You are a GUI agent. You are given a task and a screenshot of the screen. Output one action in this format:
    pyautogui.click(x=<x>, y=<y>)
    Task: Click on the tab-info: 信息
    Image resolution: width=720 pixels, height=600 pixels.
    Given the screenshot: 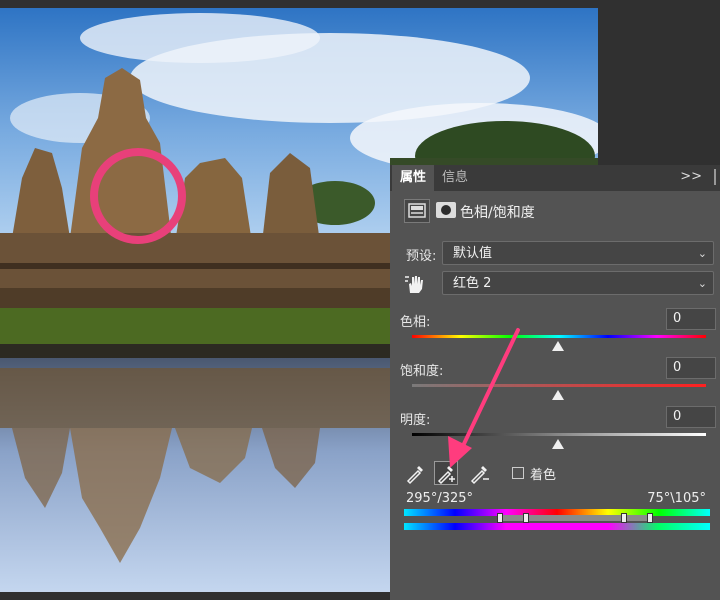 What is the action you would take?
    pyautogui.click(x=455, y=178)
    